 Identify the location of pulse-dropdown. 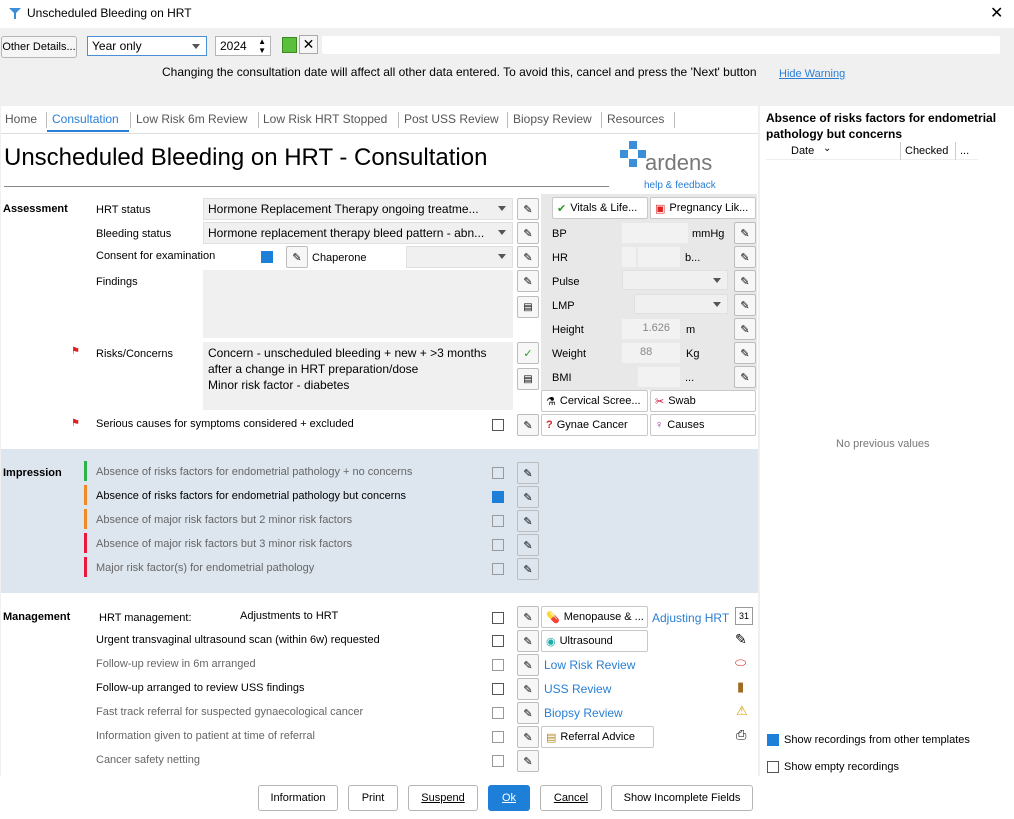
(675, 280).